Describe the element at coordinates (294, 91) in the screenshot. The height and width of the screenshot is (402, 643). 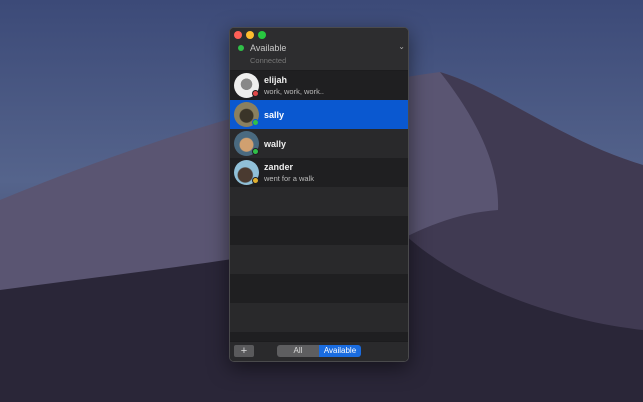
I see `contact-message: work, work, work..` at that location.